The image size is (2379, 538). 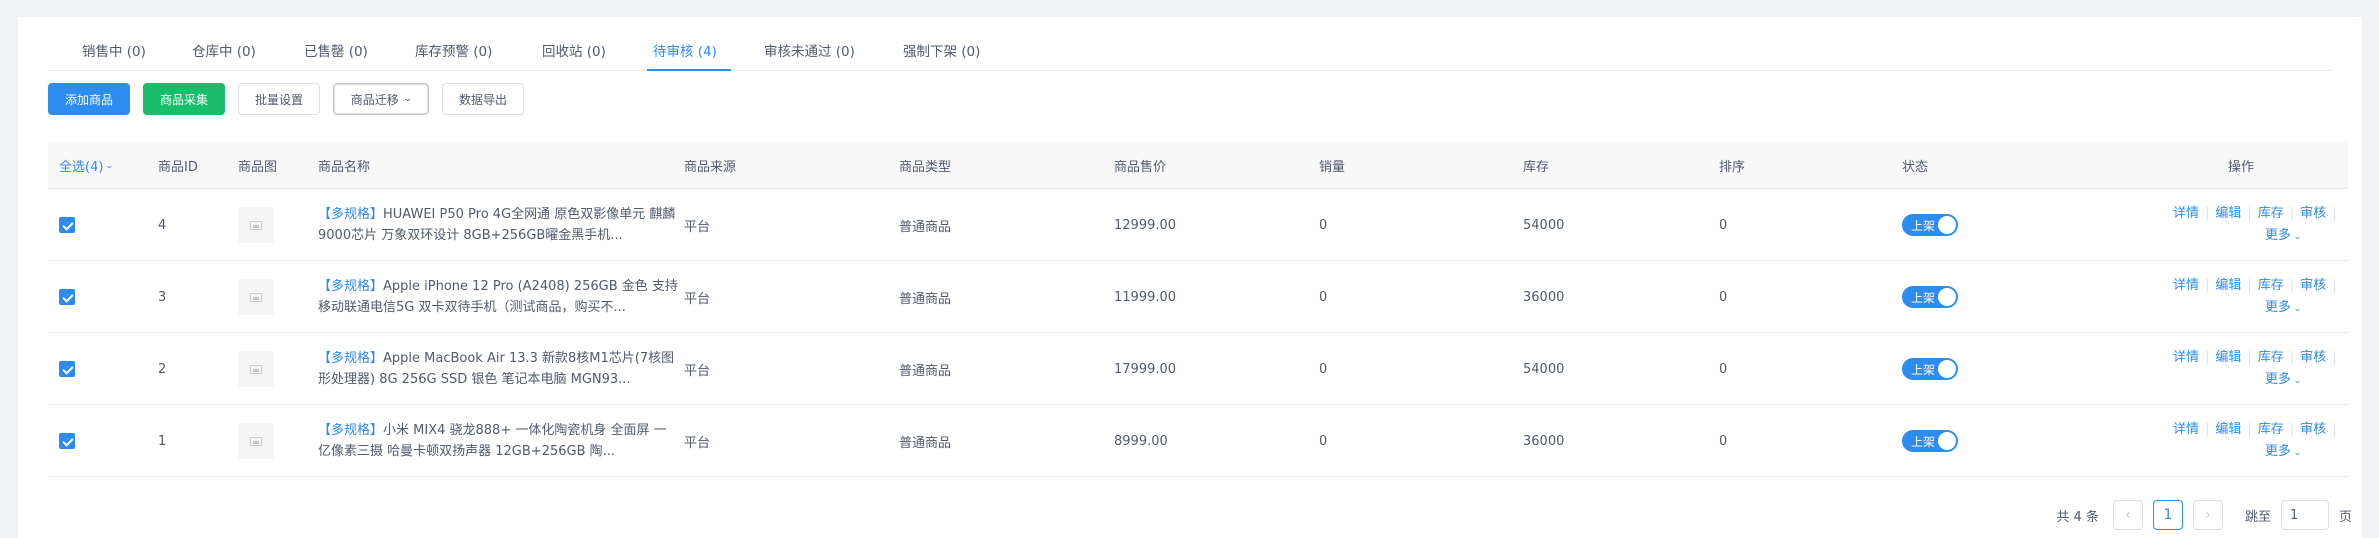 What do you see at coordinates (453, 50) in the screenshot?
I see `tab-stock-warning: 库存预警 (0)` at bounding box center [453, 50].